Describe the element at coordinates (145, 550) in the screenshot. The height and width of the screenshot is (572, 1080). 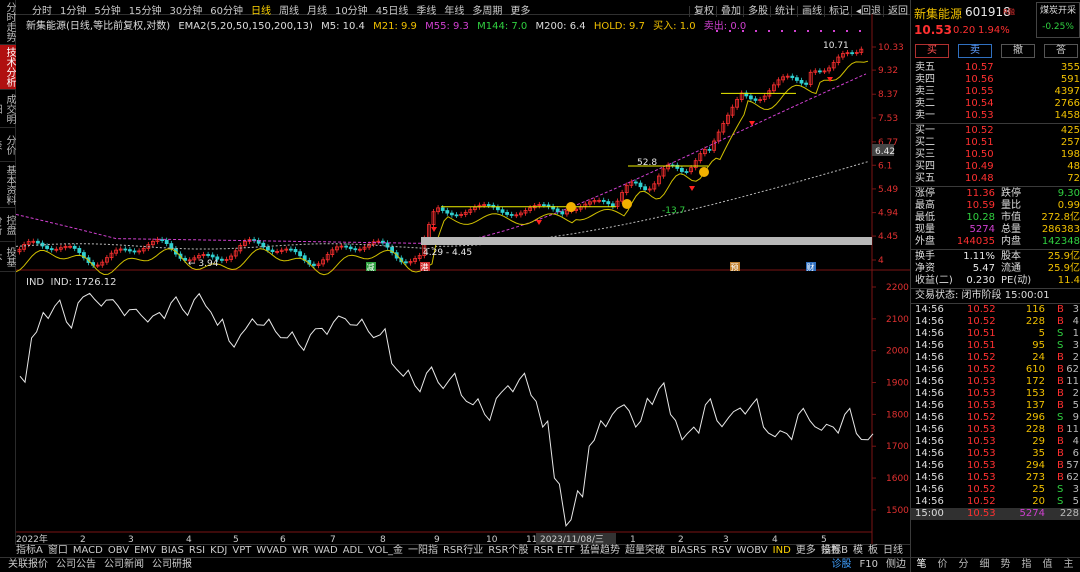
I see `indicator-tab-4: EMV` at that location.